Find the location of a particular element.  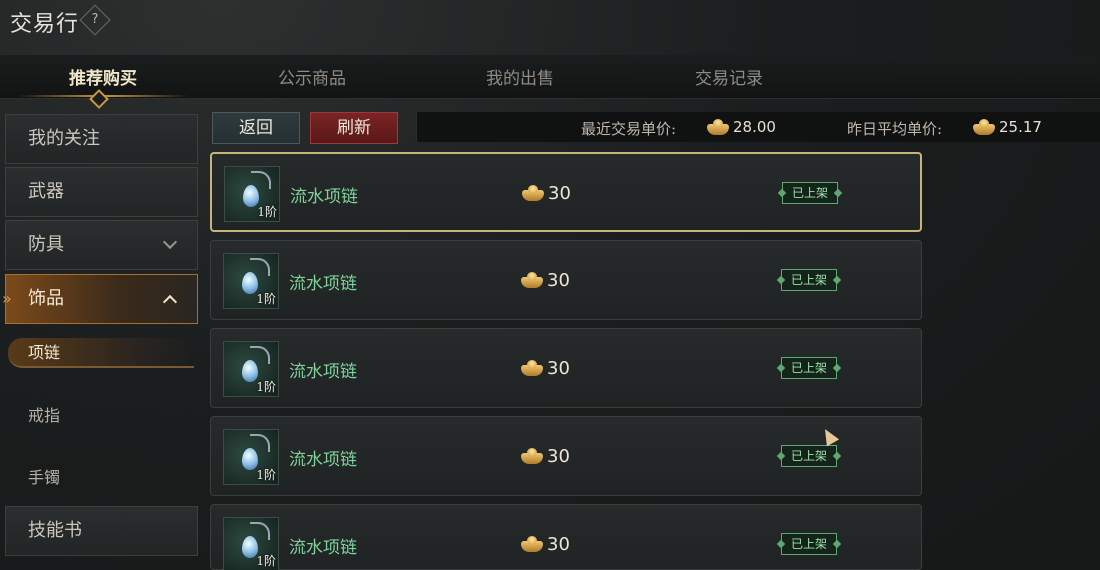

tab-public: 公示商品 is located at coordinates (312, 77).